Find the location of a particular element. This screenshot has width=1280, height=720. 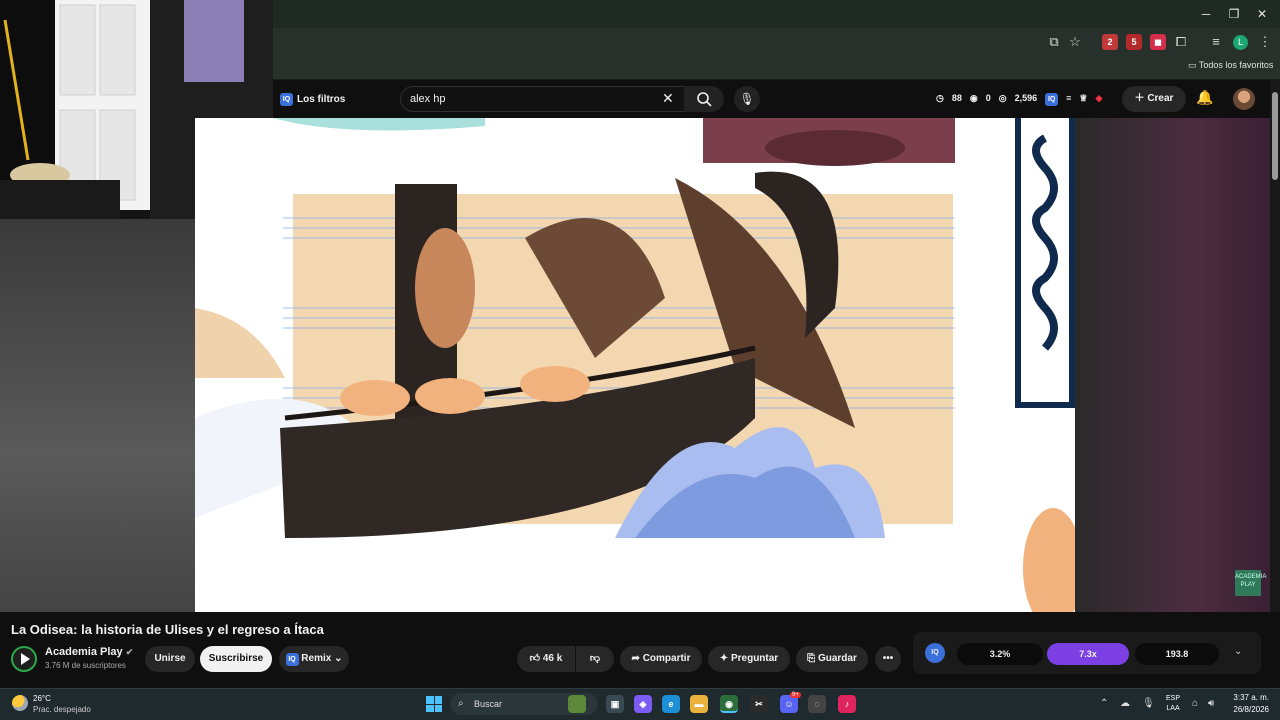

ambient-glow-right is located at coordinates (1172, 365).